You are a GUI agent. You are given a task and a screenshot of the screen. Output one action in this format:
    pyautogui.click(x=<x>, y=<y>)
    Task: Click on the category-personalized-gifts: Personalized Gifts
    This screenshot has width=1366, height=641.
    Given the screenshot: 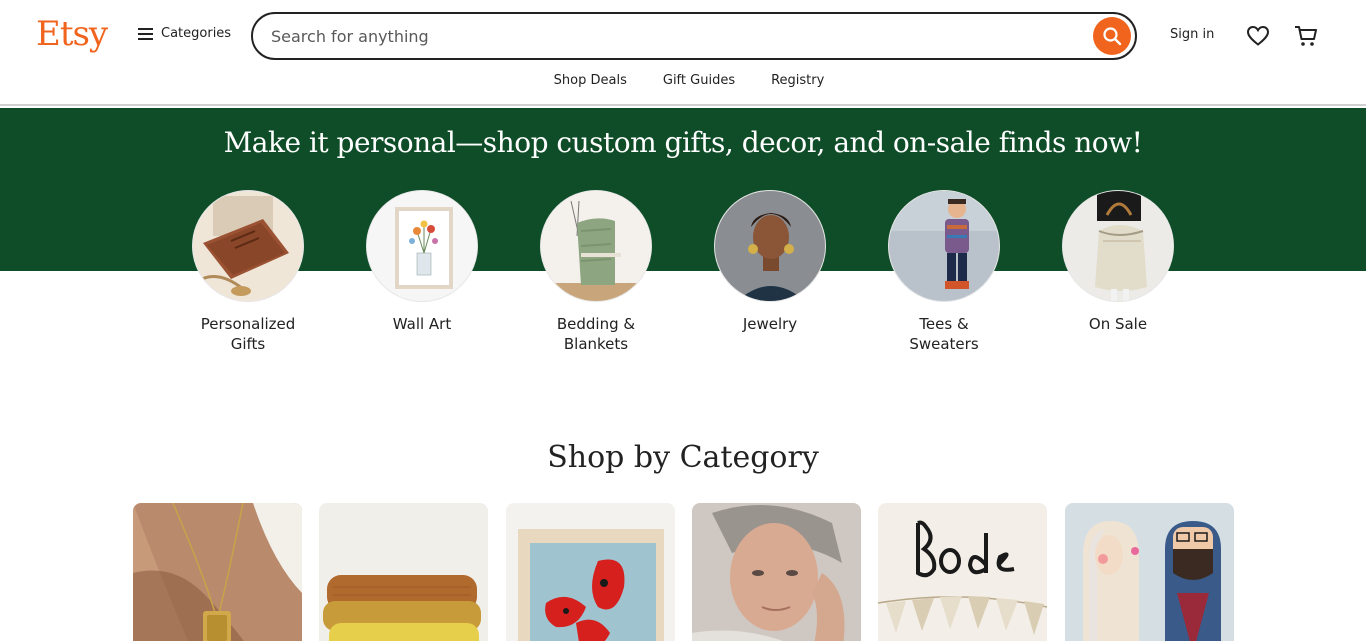 What is the action you would take?
    pyautogui.click(x=248, y=272)
    